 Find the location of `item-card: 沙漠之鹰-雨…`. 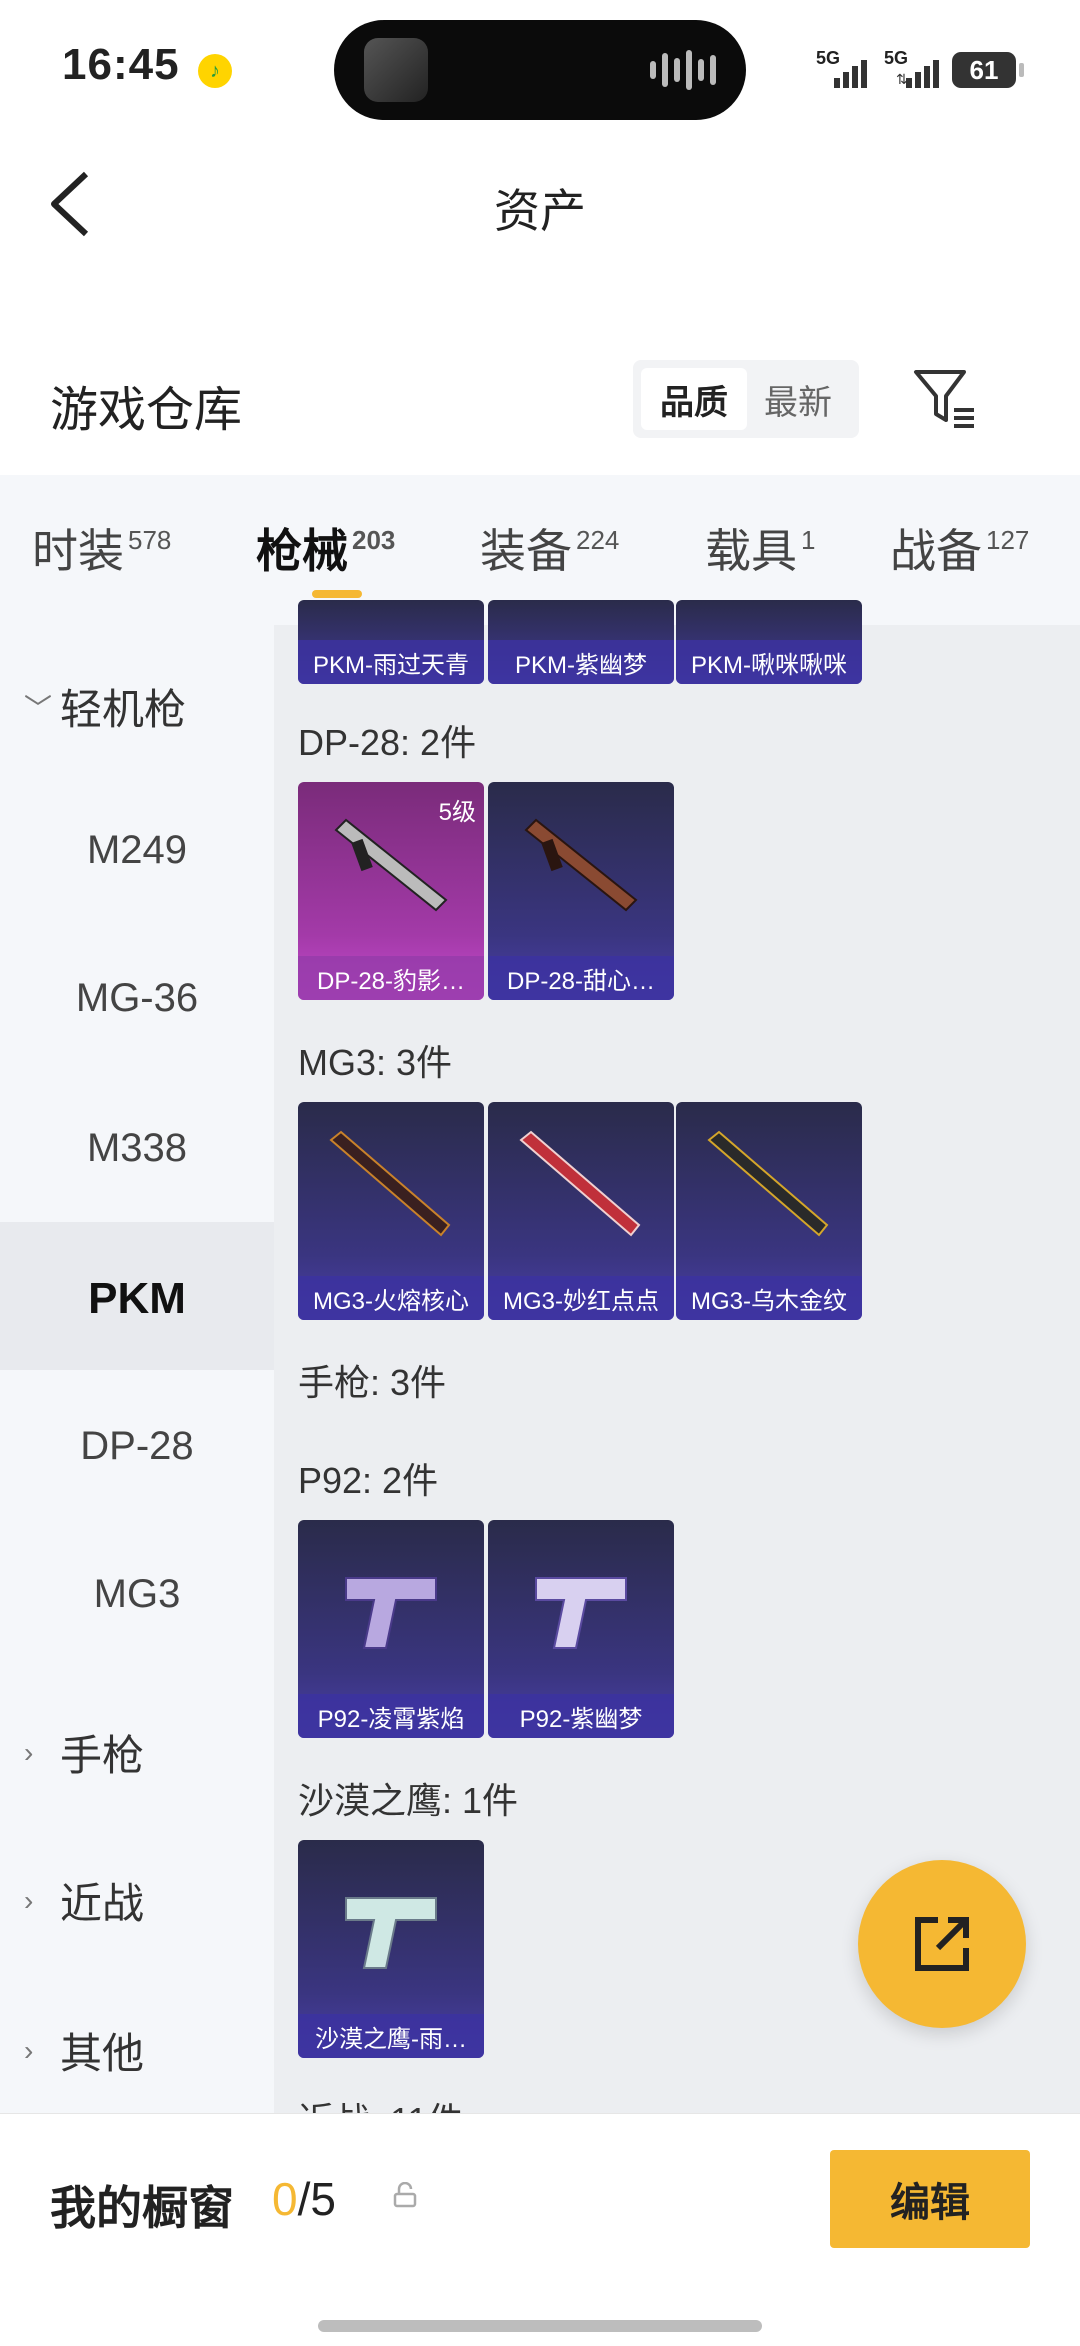

item-card: 沙漠之鹰-雨… is located at coordinates (391, 1949).